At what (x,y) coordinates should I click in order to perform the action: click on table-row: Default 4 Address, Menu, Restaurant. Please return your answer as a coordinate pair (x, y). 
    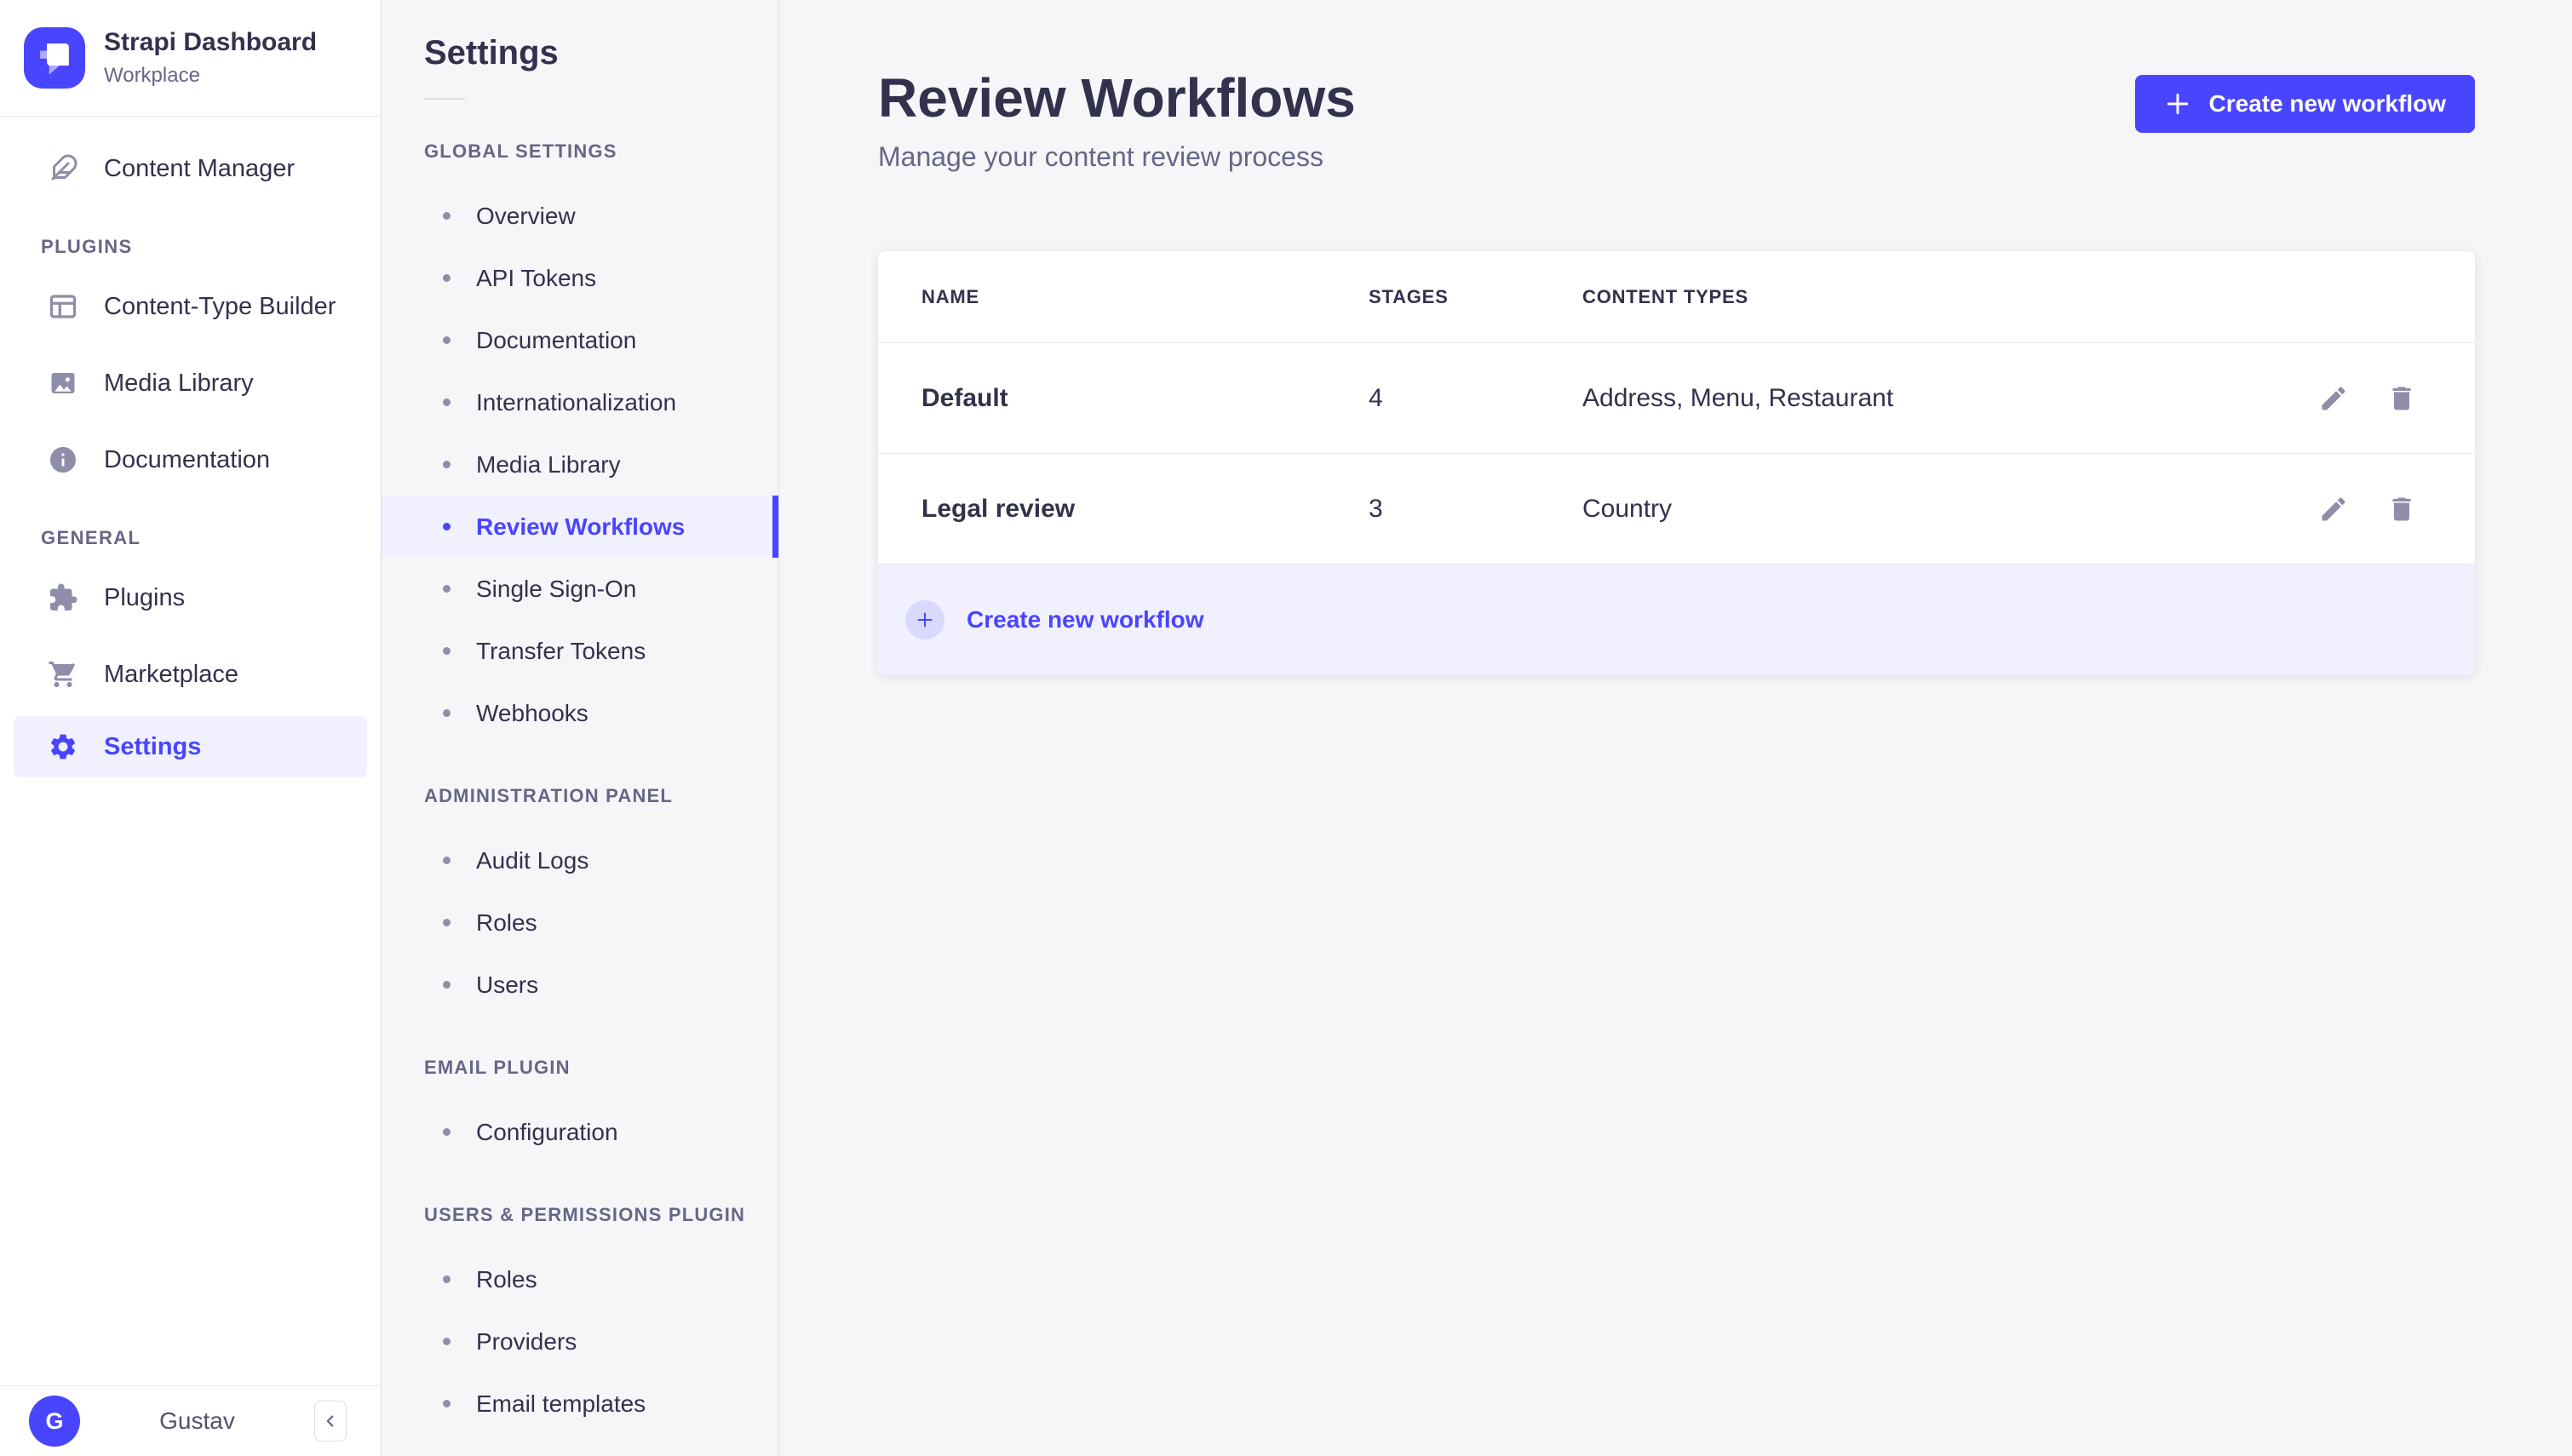
    Looking at the image, I should click on (1676, 399).